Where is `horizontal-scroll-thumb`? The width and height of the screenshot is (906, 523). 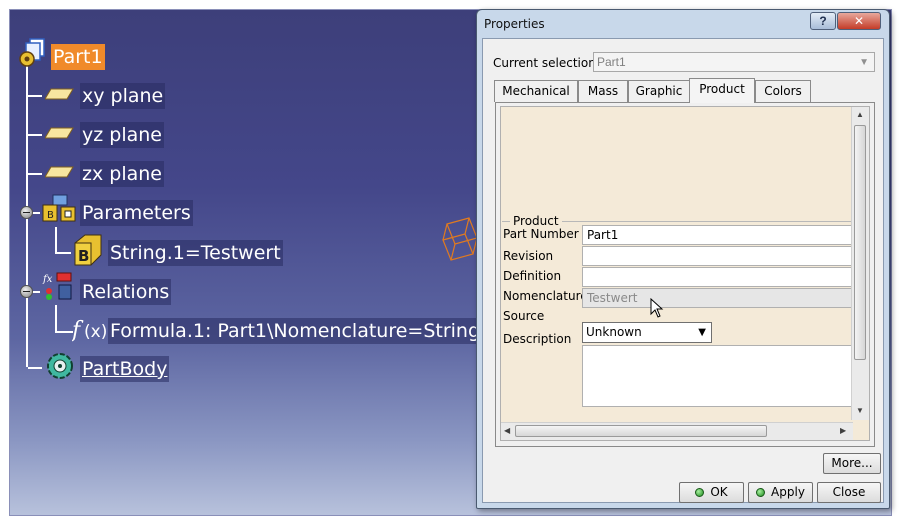
horizontal-scroll-thumb is located at coordinates (641, 431).